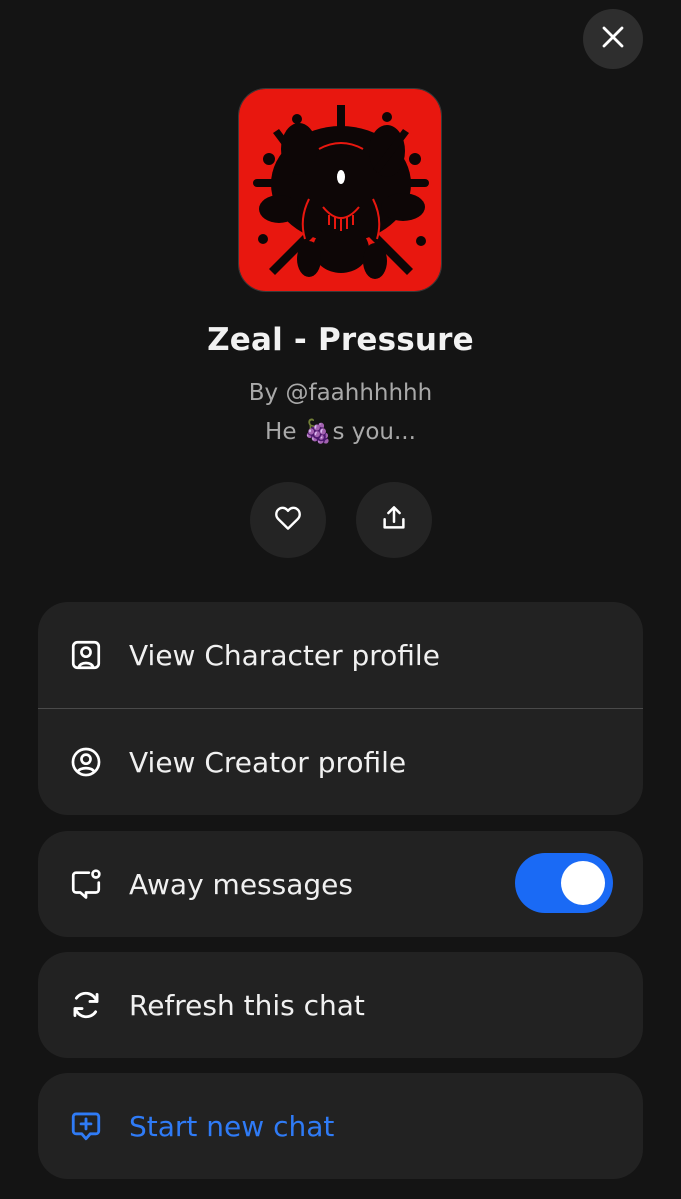 The width and height of the screenshot is (681, 1199). What do you see at coordinates (232, 1126) in the screenshot?
I see `start-new-chat-label: Start new chat` at bounding box center [232, 1126].